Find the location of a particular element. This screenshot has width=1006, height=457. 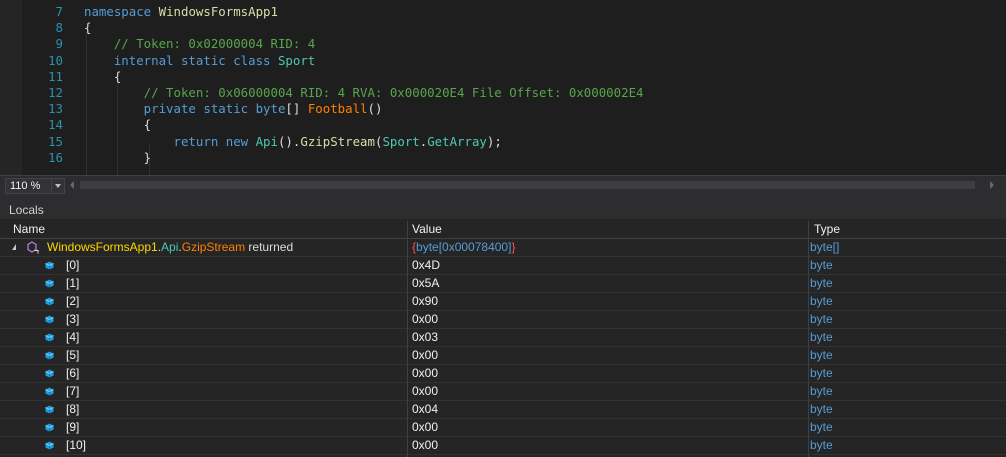

table-row: [1] 0x5A byte is located at coordinates (503, 284).